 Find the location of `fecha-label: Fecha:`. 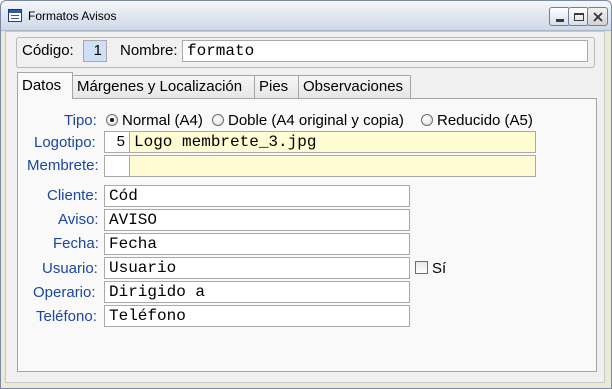

fecha-label: Fecha: is located at coordinates (76, 243).